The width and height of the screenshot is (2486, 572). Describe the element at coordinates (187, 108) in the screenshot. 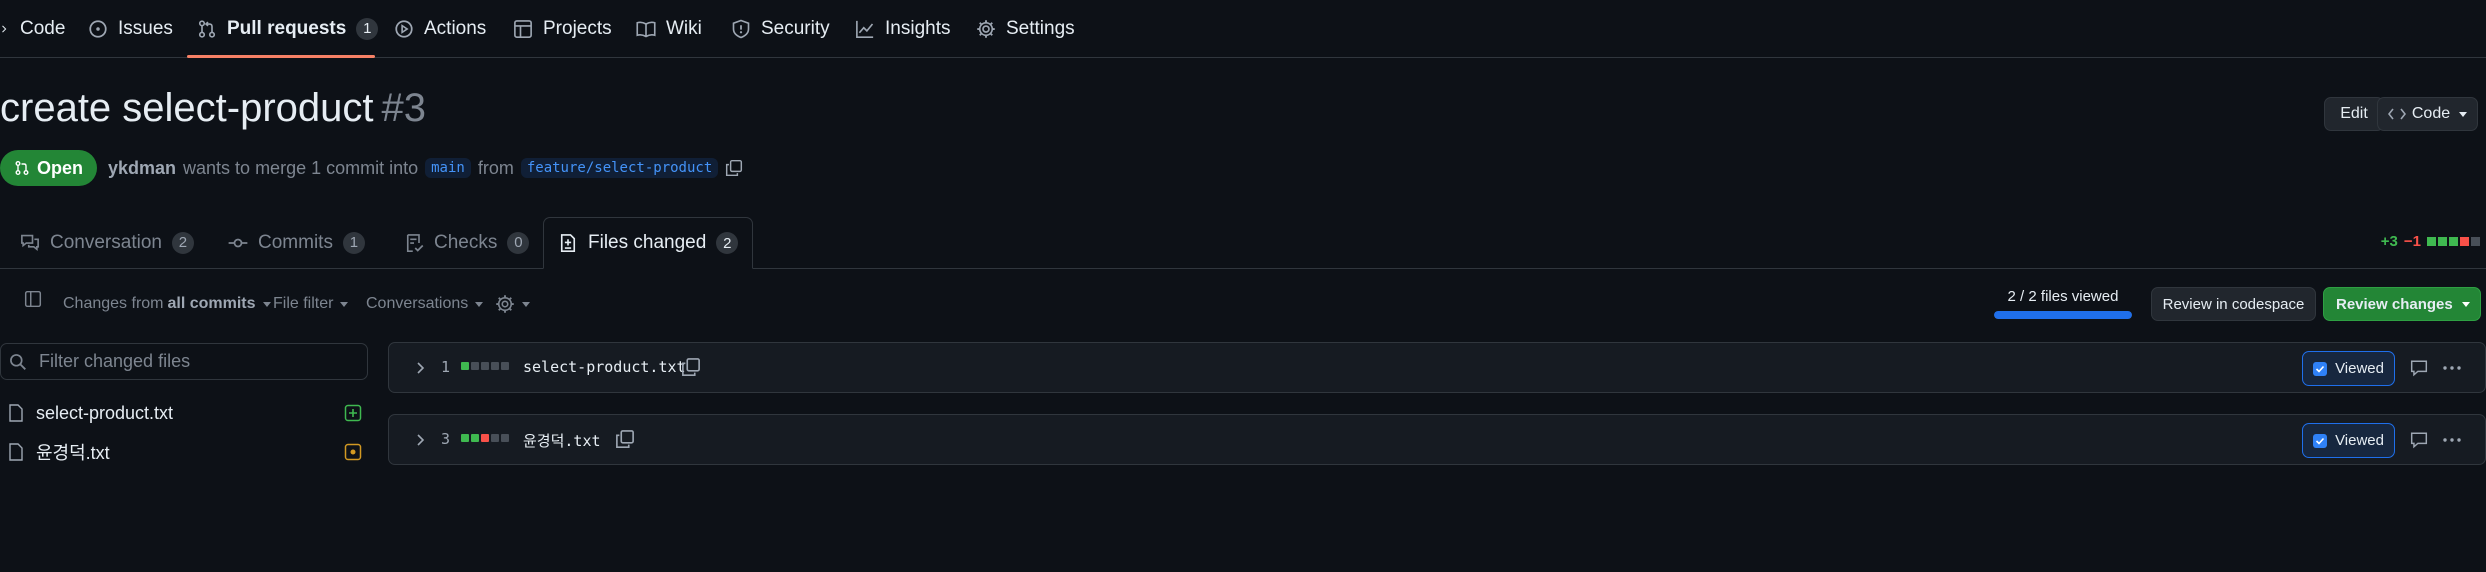

I see `pr-title: create select-product` at that location.